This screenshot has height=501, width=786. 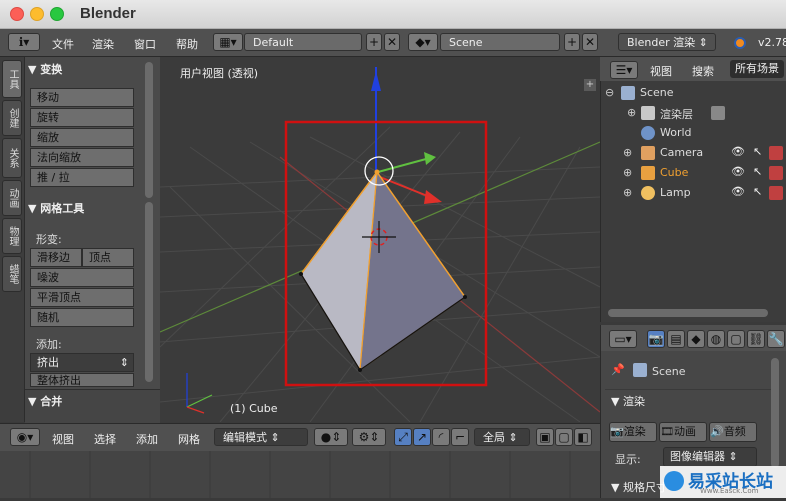 What do you see at coordinates (618, 369) in the screenshot?
I see `pin-icon: 📌` at bounding box center [618, 369].